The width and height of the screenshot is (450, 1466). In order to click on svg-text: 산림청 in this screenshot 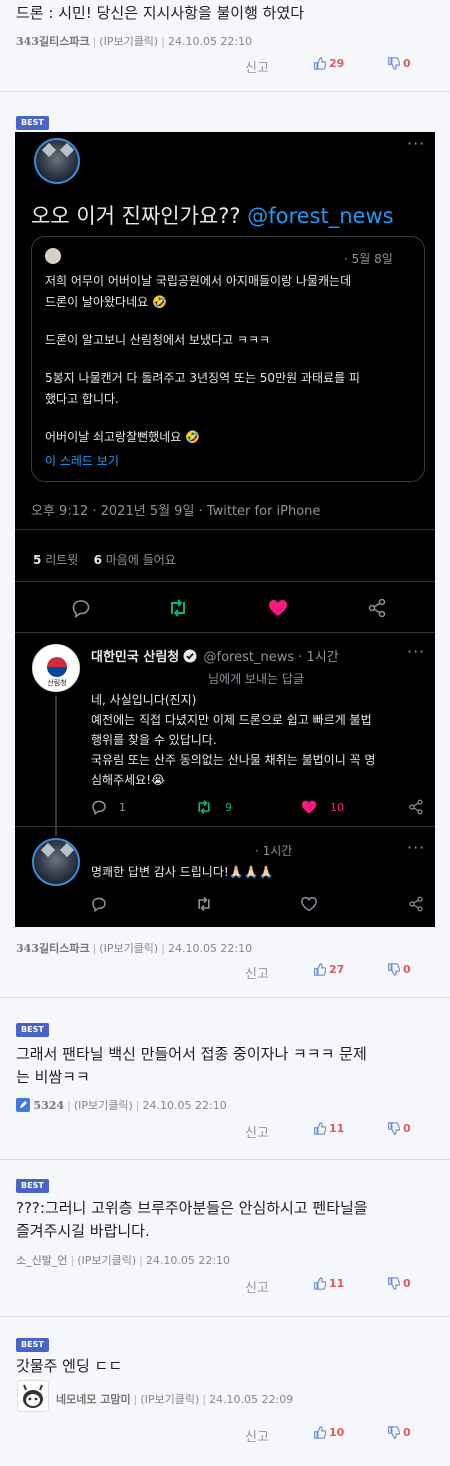, I will do `click(56, 682)`.